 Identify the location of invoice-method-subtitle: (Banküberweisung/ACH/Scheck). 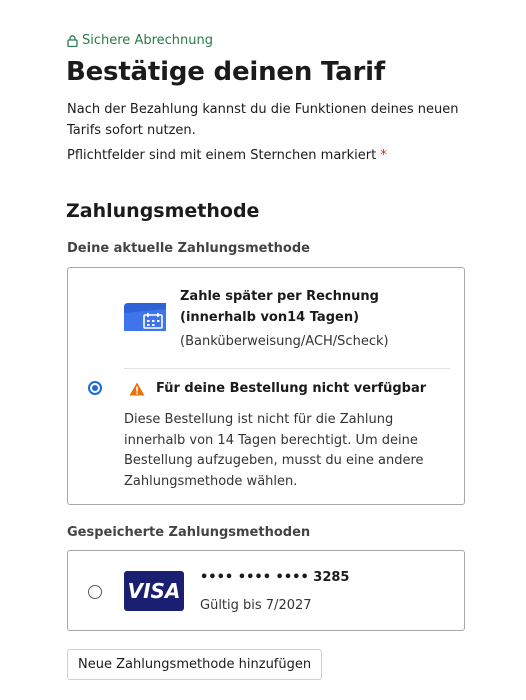
(284, 341).